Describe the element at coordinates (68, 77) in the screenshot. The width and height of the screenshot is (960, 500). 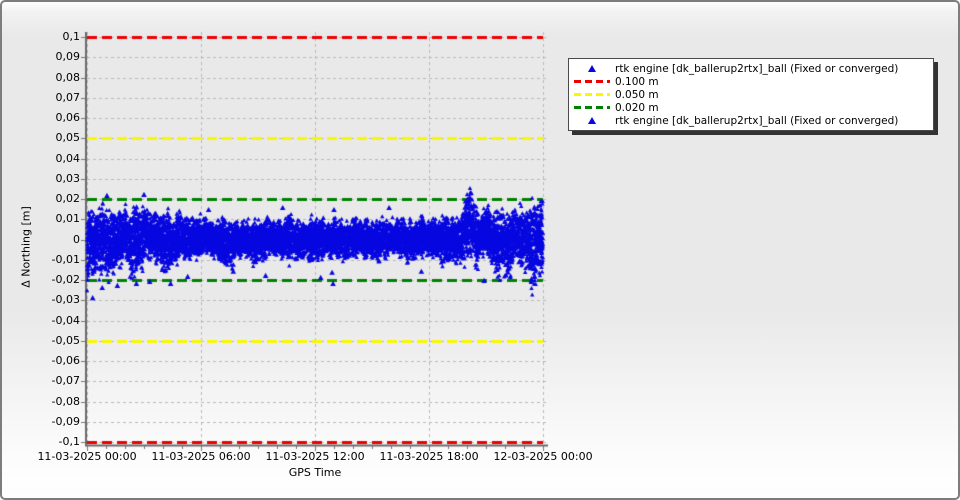
I see `y-tick-label: 0,08` at that location.